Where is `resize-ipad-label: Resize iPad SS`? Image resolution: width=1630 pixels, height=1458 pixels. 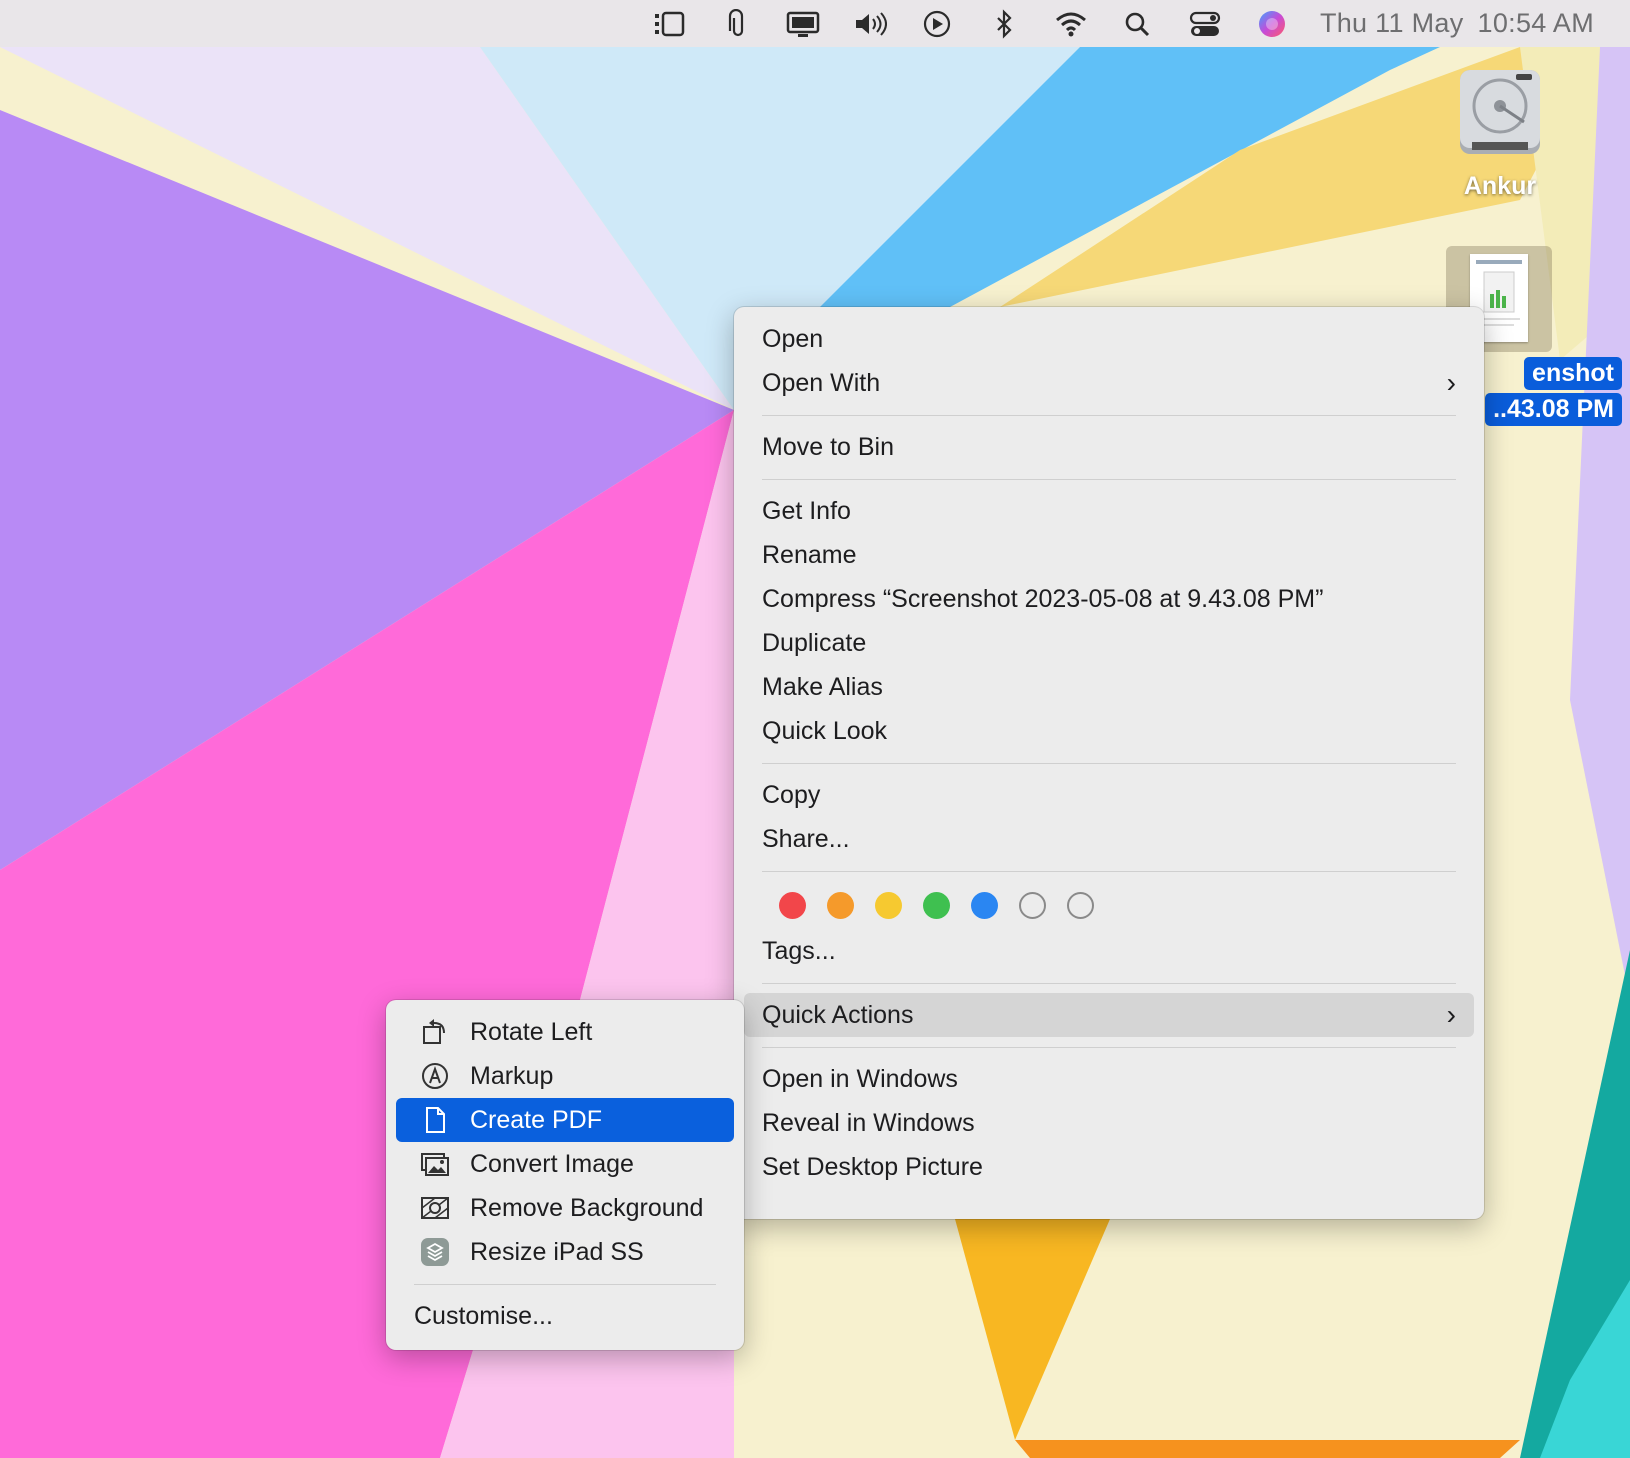 resize-ipad-label: Resize iPad SS is located at coordinates (557, 1251).